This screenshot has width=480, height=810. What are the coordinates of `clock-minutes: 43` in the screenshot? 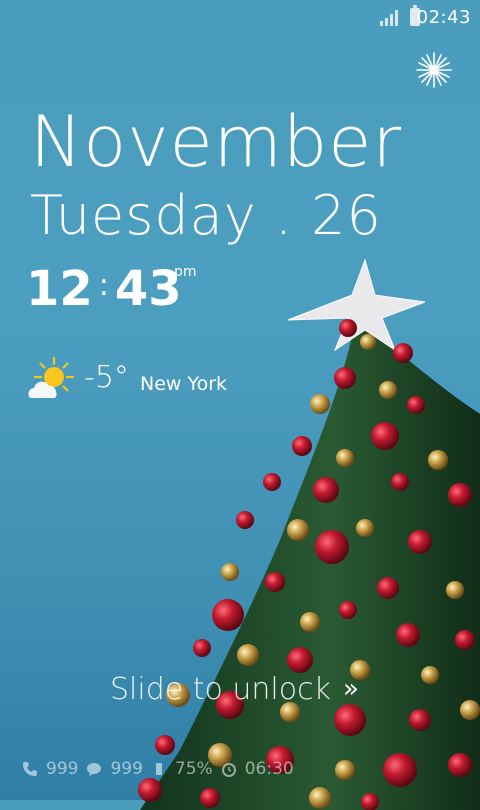 It's located at (148, 289).